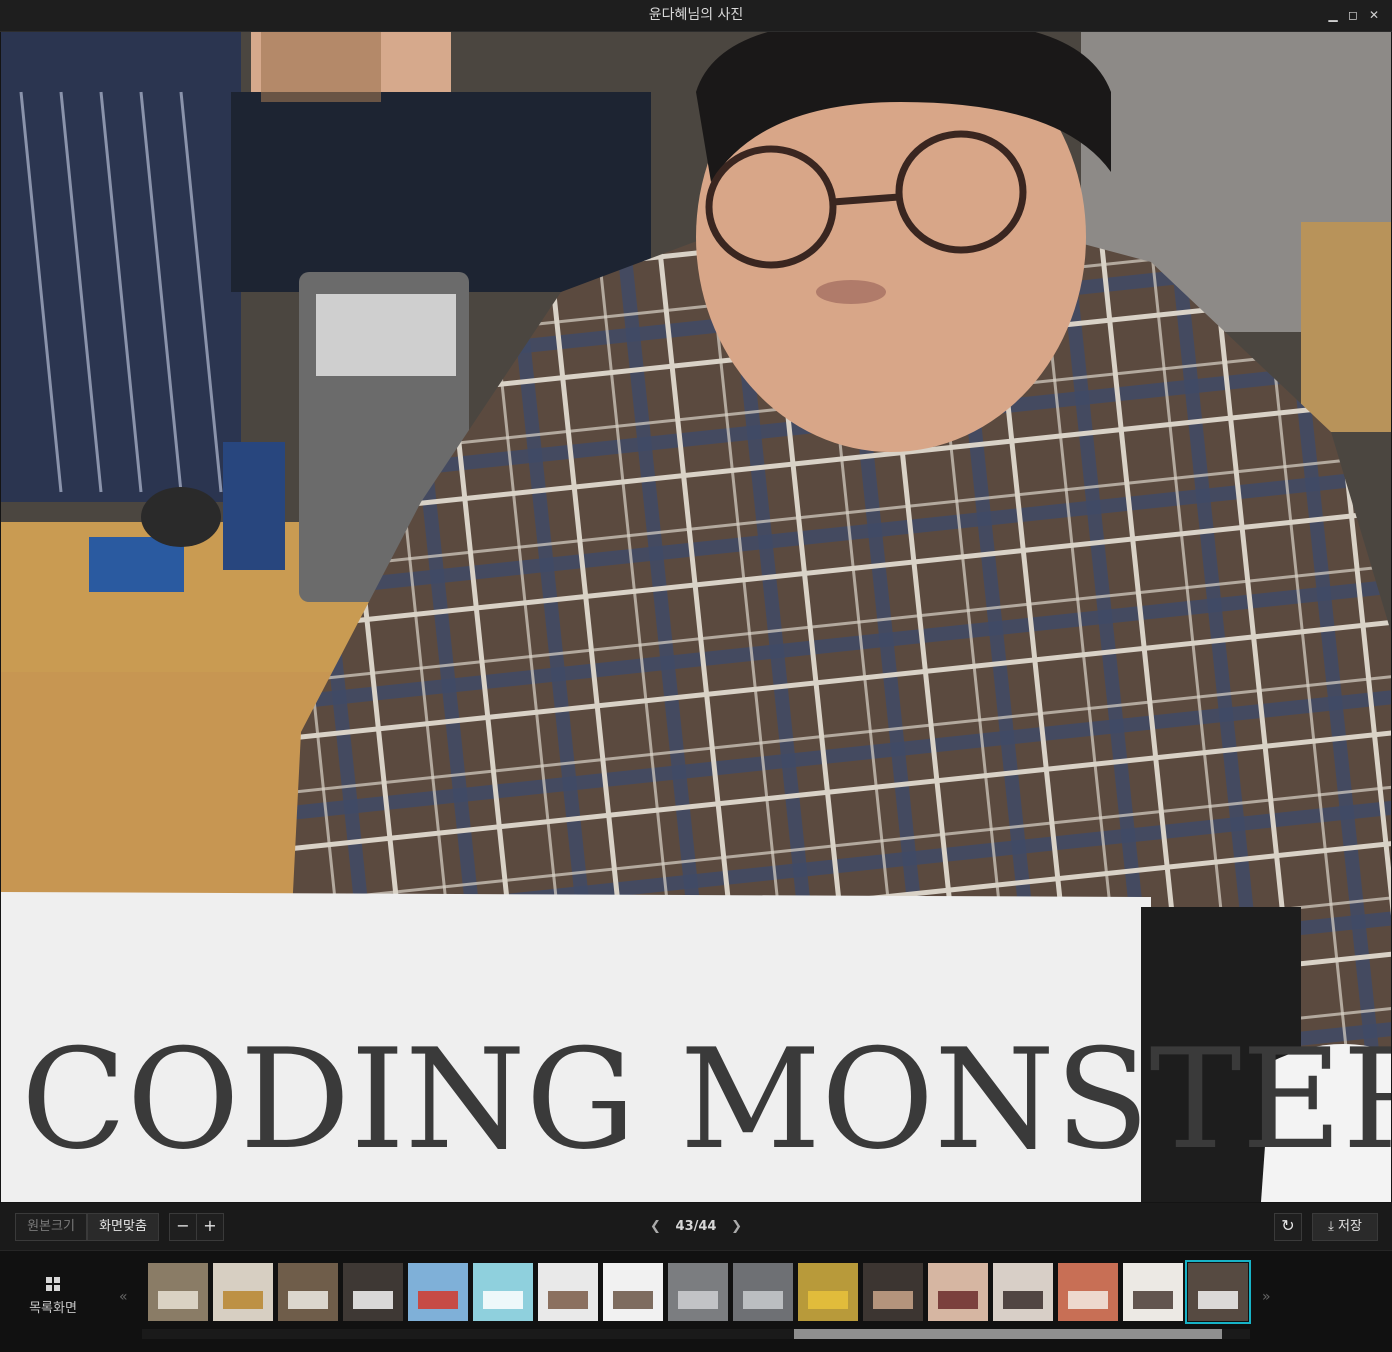  What do you see at coordinates (53, 1296) in the screenshot?
I see `list-view-button: 목록화면` at bounding box center [53, 1296].